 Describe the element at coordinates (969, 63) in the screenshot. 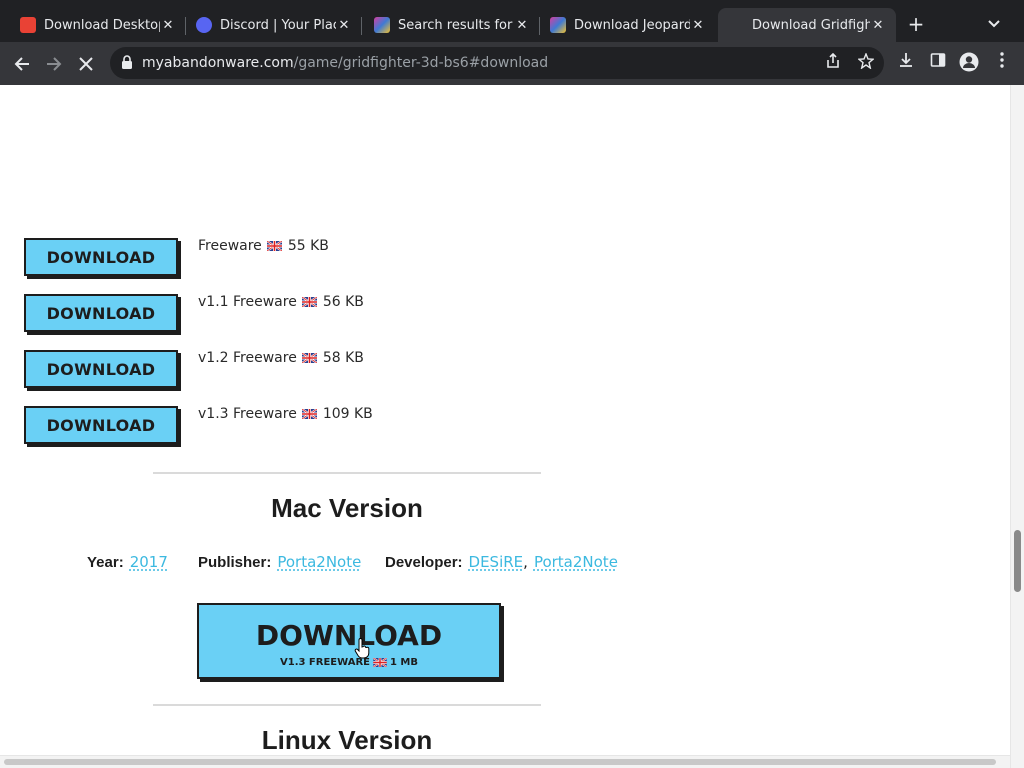

I see `profile-avatar-icon` at that location.